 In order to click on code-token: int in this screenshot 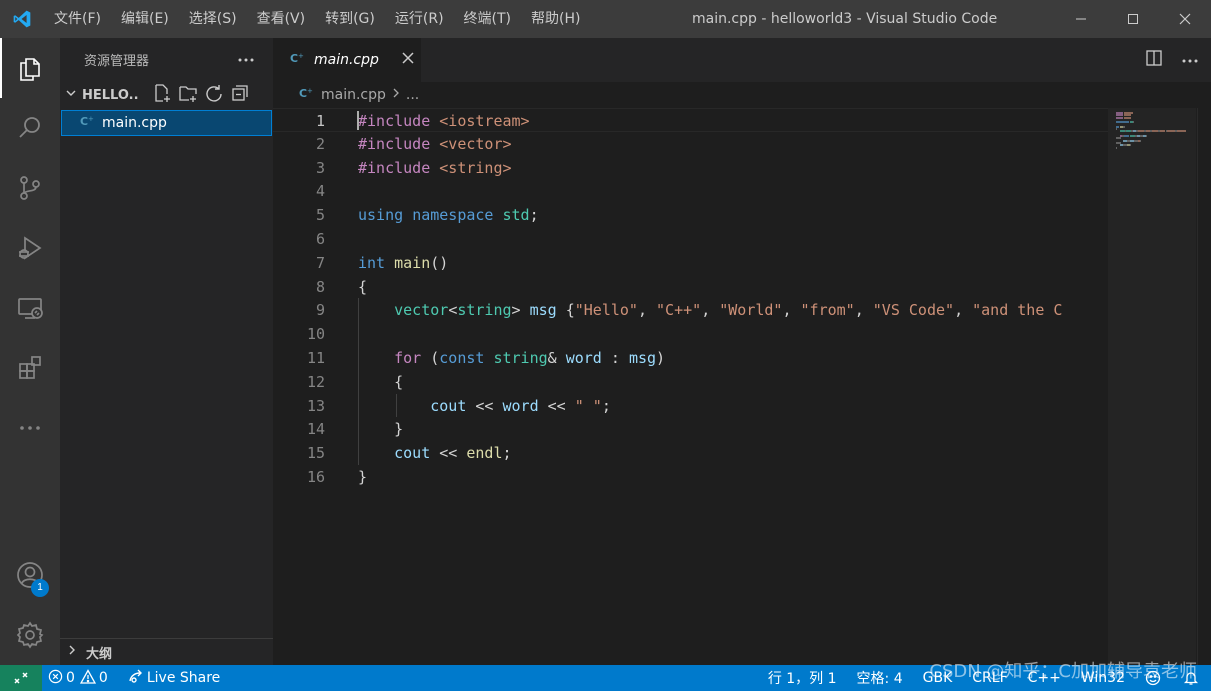, I will do `click(372, 262)`.